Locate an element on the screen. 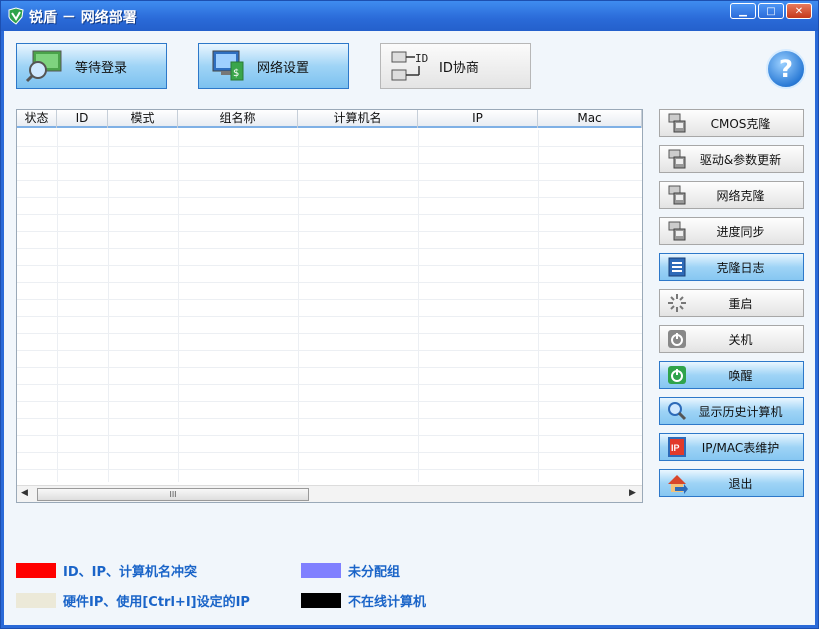 The height and width of the screenshot is (629, 819). legend-offline: 不在线计算机 is located at coordinates (363, 600).